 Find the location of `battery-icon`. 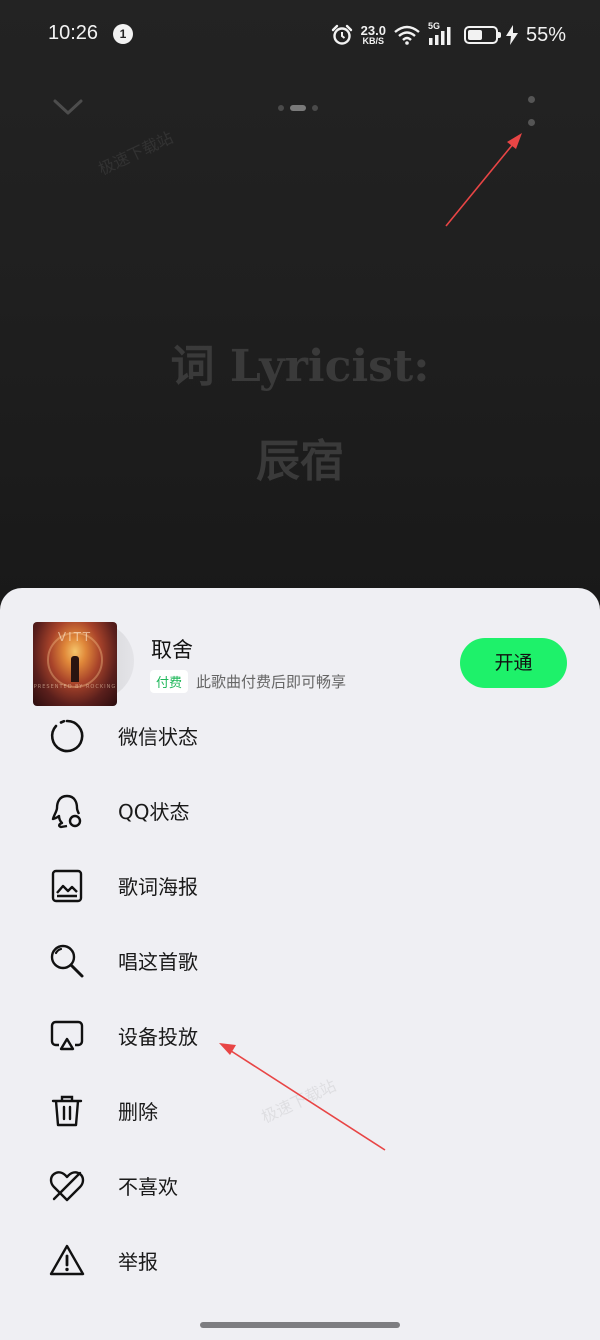

battery-icon is located at coordinates (482, 35).